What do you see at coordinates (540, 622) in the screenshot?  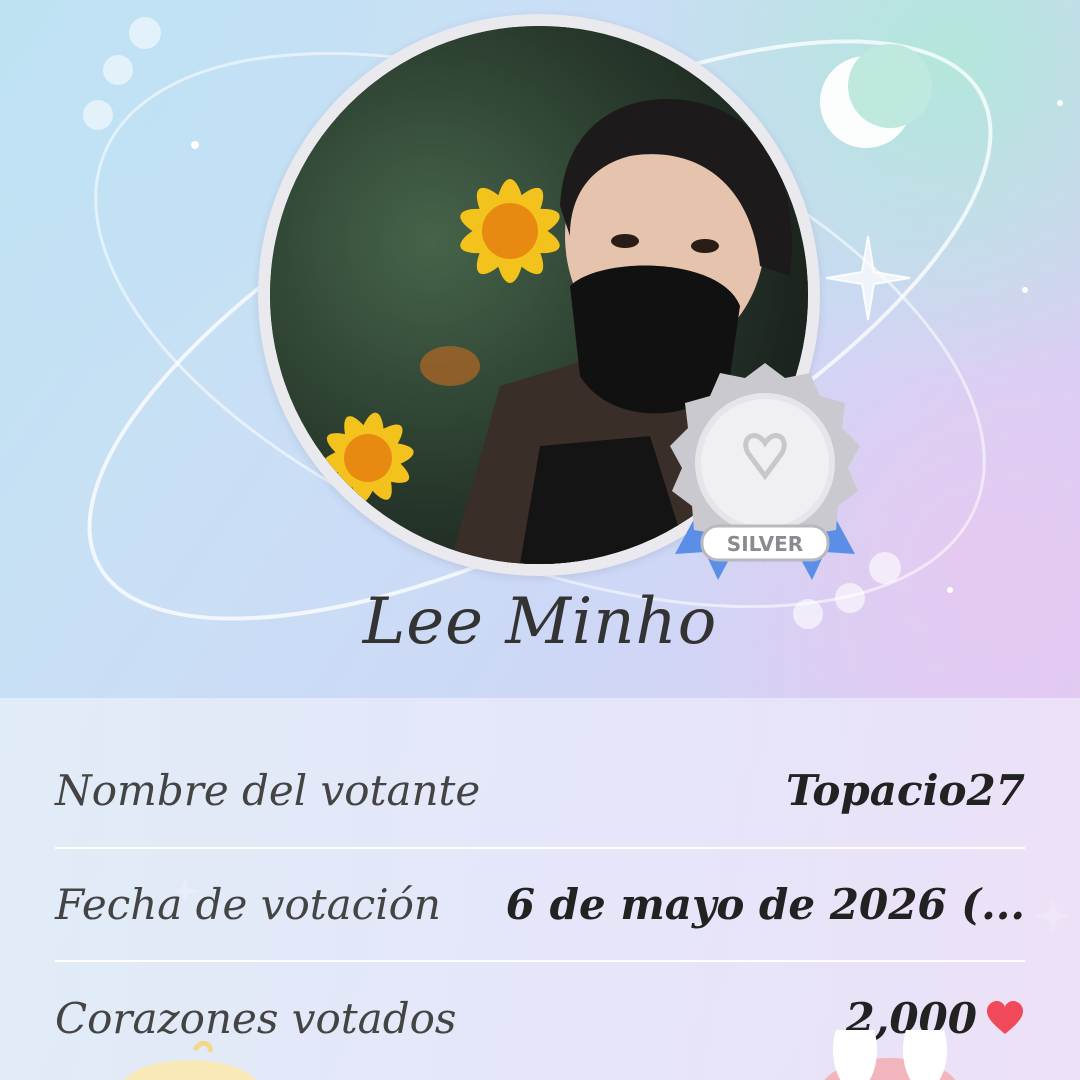 I see `artist-name: Lee Minho` at bounding box center [540, 622].